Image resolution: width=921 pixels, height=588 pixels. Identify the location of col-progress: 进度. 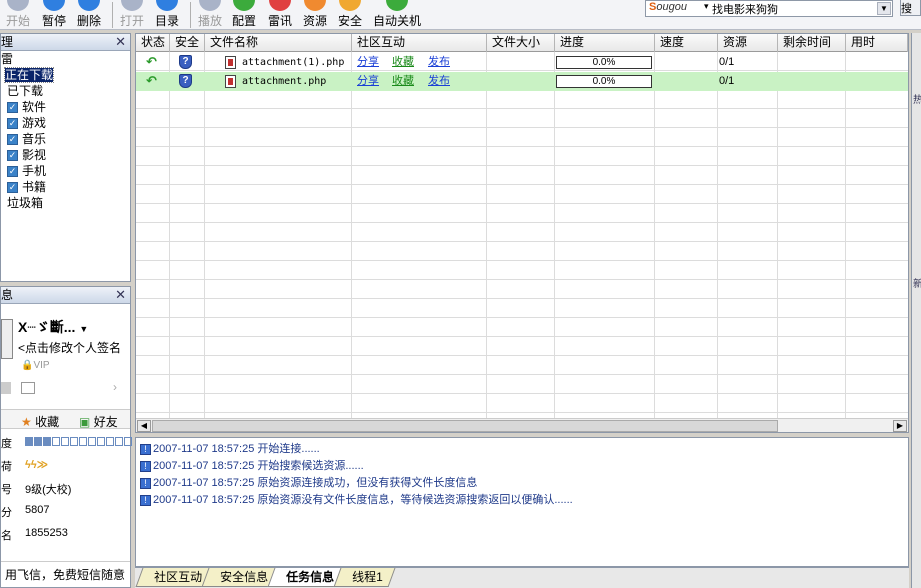
(605, 43).